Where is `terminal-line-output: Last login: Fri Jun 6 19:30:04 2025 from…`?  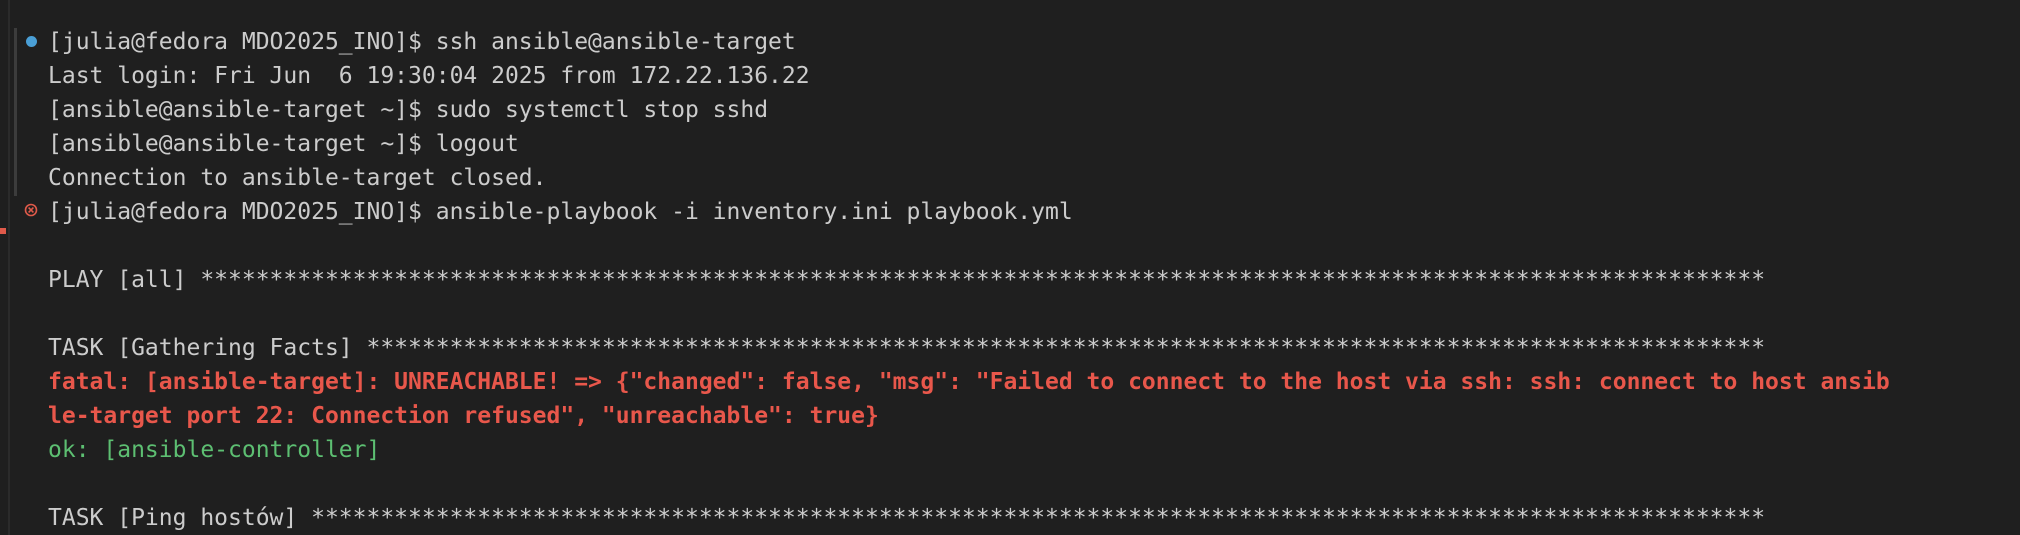
terminal-line-output: Last login: Fri Jun 6 19:30:04 2025 from… is located at coordinates (429, 76).